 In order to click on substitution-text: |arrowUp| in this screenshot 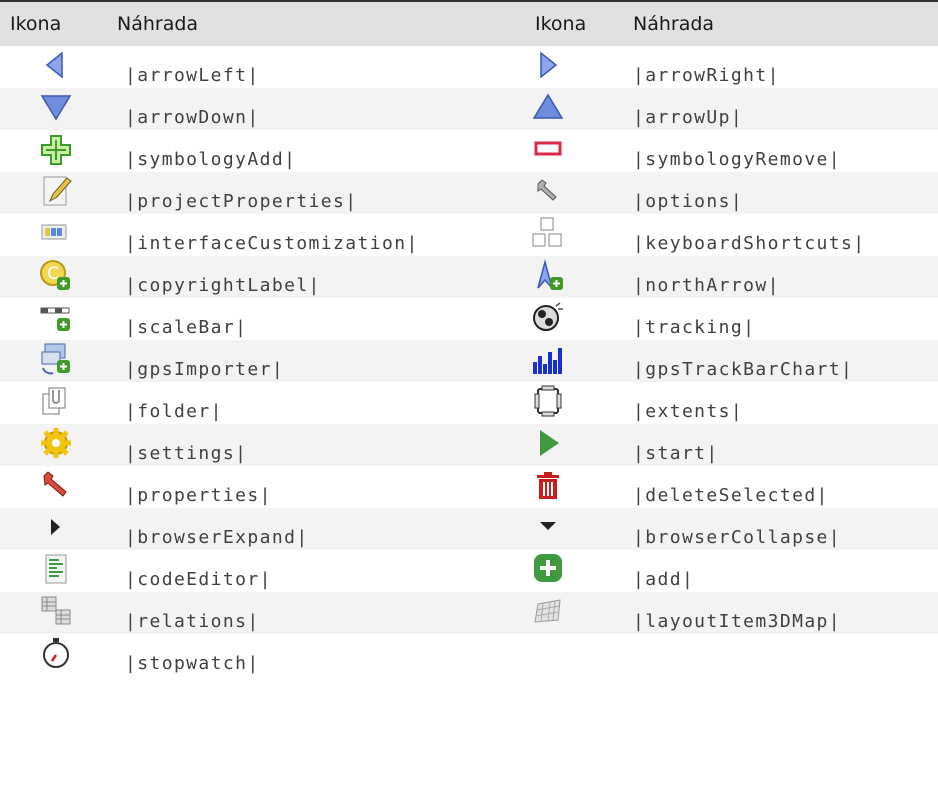, I will do `click(688, 117)`.